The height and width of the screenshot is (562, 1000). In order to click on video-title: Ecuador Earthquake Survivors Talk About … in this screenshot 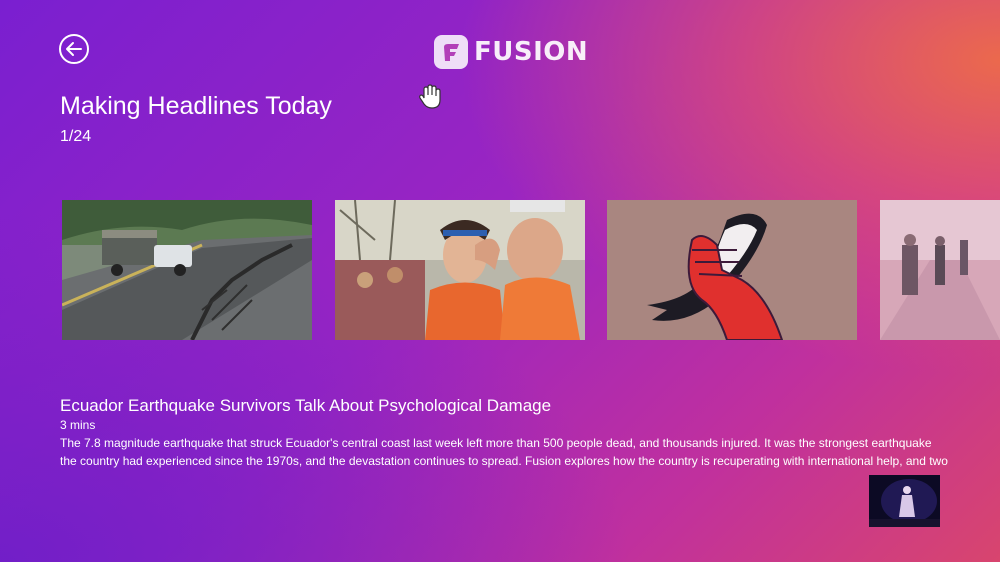, I will do `click(306, 405)`.